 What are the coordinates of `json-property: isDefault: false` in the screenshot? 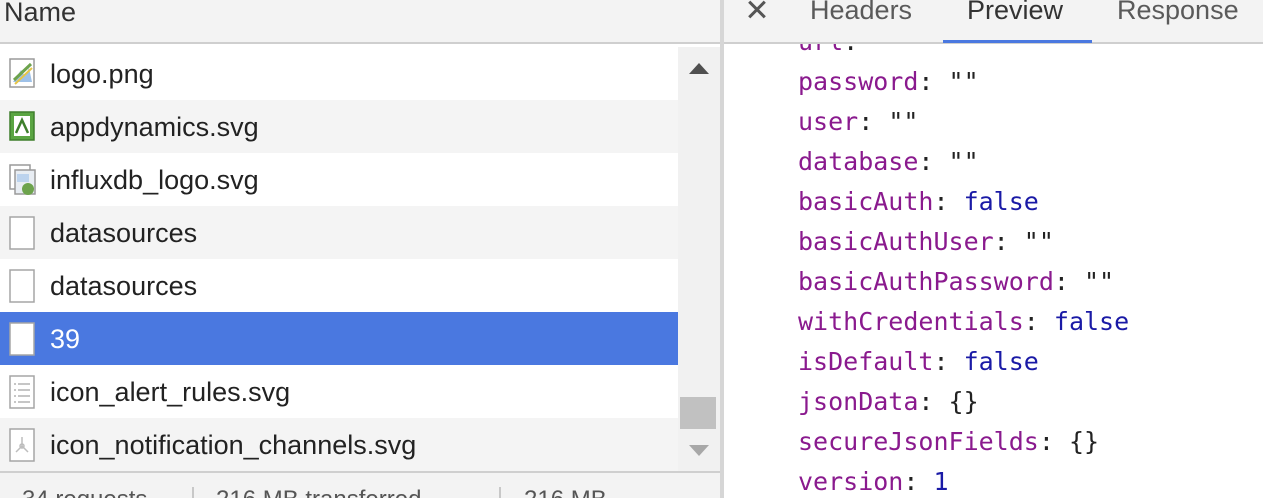 It's located at (963, 362).